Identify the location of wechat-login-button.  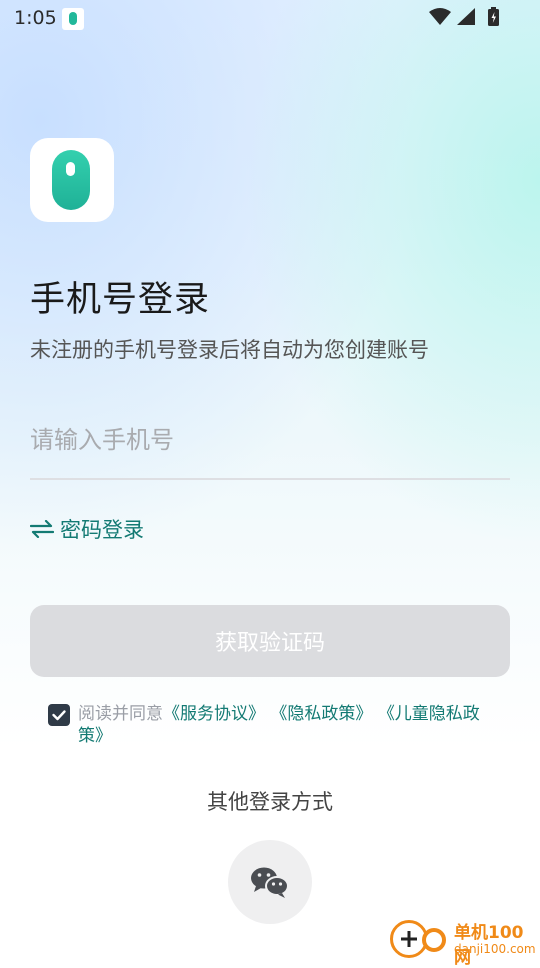
(270, 882).